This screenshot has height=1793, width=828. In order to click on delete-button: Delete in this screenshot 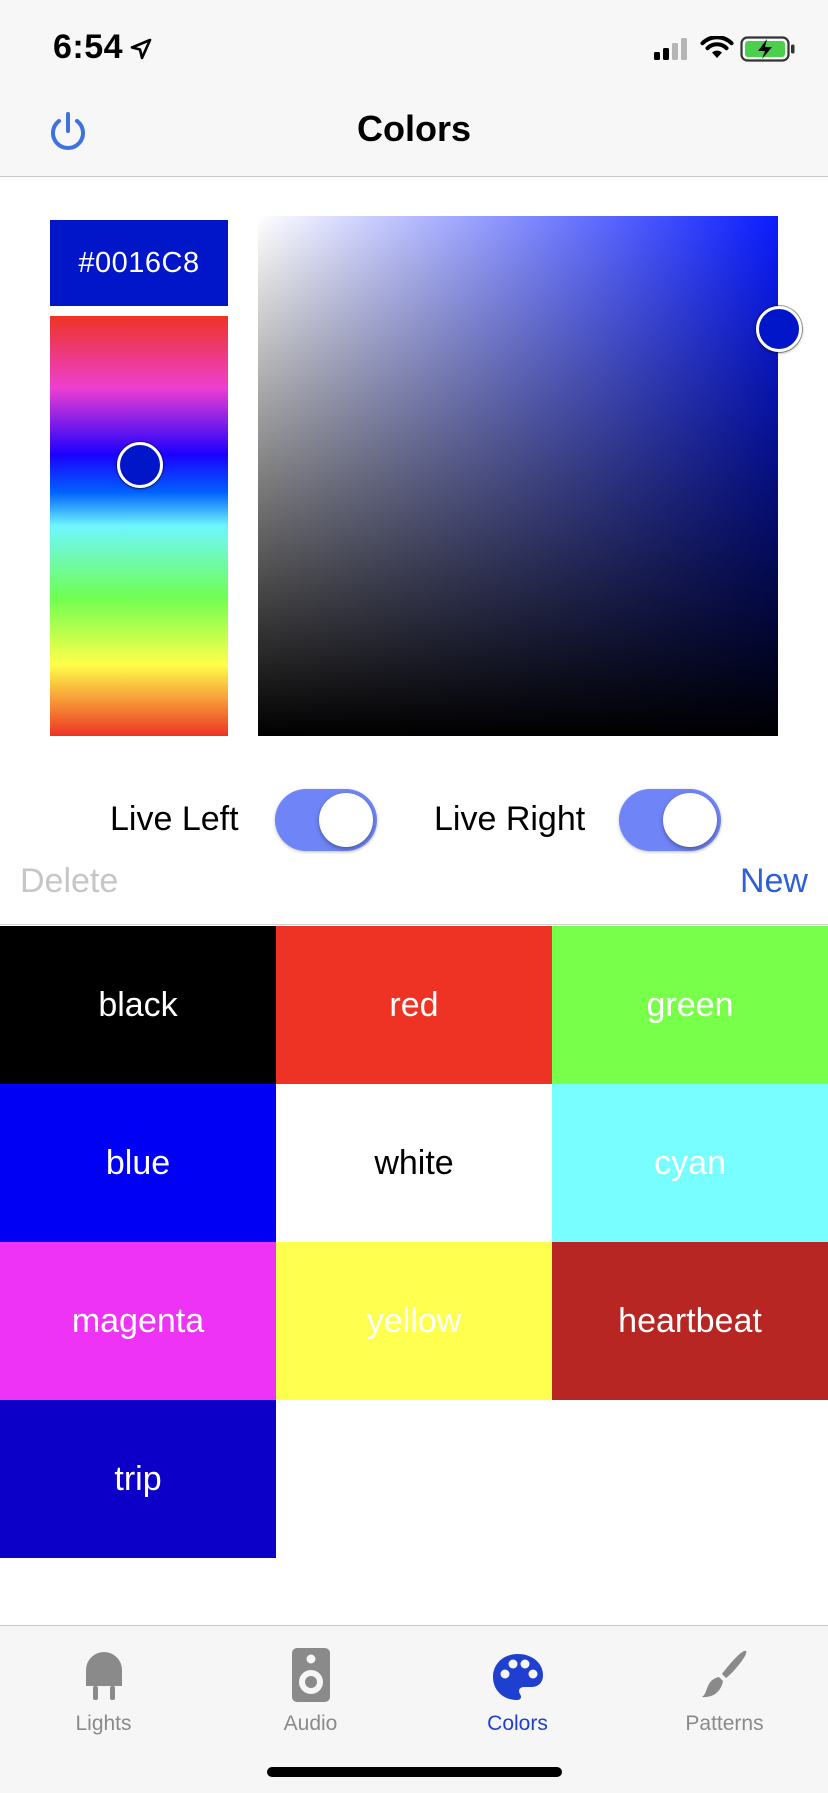, I will do `click(69, 881)`.